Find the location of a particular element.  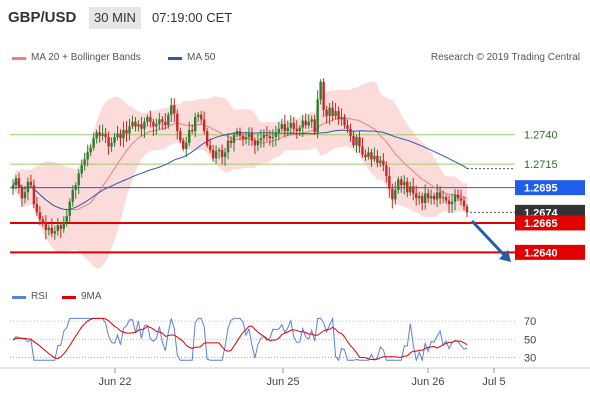

x-tick-label-1: Jun 25 is located at coordinates (282, 382).